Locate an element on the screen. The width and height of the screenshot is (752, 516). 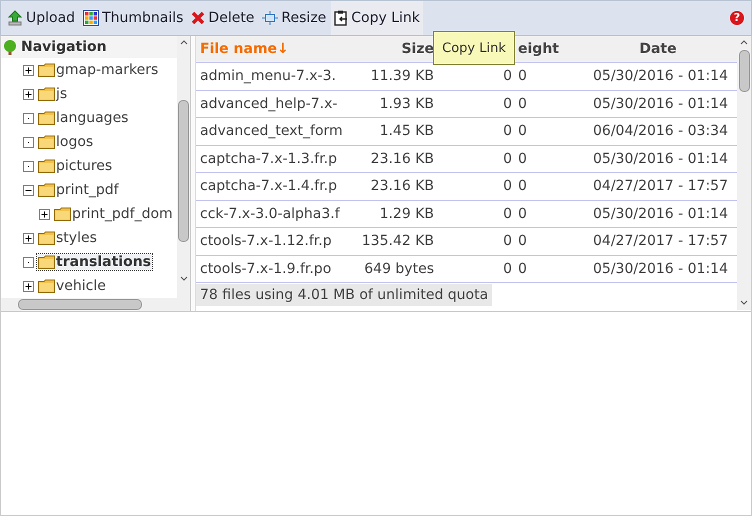
tooltip: Copy Link is located at coordinates (474, 48).